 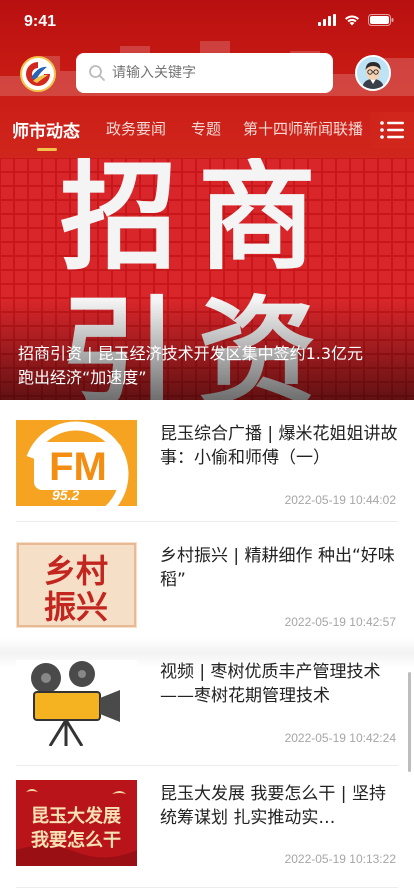 What do you see at coordinates (207, 22) in the screenshot?
I see `status-bar: 9:41` at bounding box center [207, 22].